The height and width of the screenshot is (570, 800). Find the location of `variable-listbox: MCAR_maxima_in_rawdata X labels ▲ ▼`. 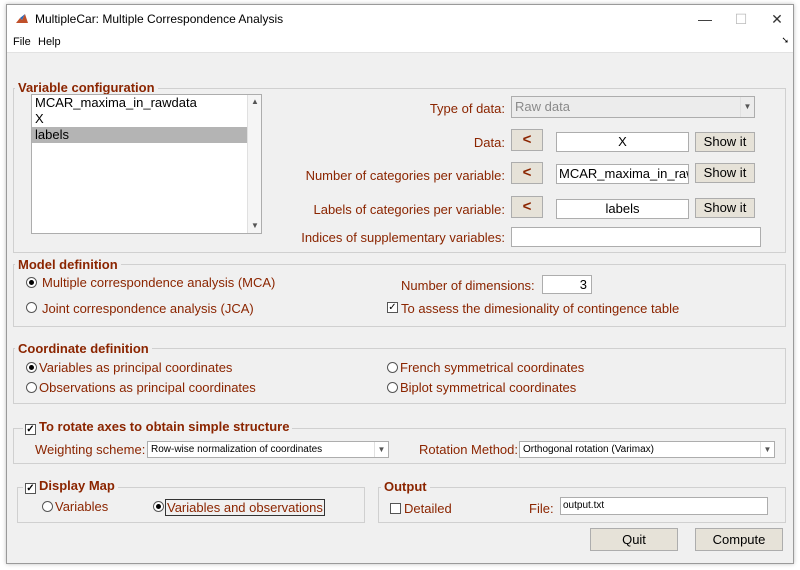

variable-listbox: MCAR_maxima_in_rawdata X labels ▲ ▼ is located at coordinates (146, 164).